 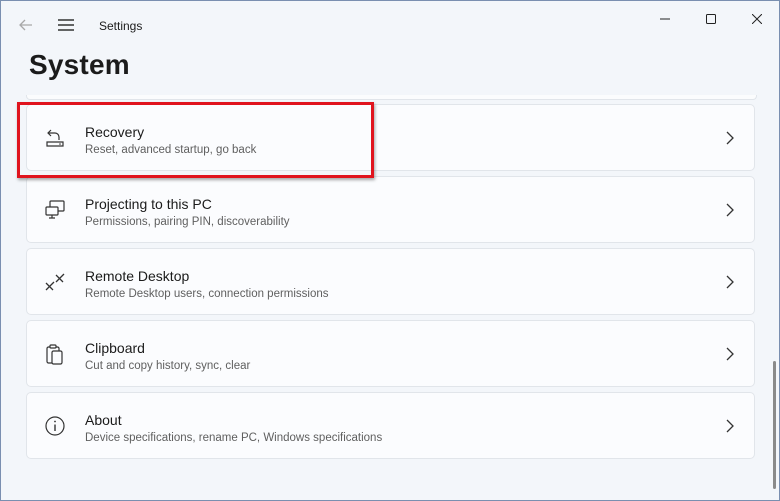 I want to click on info-icon, so click(x=55, y=426).